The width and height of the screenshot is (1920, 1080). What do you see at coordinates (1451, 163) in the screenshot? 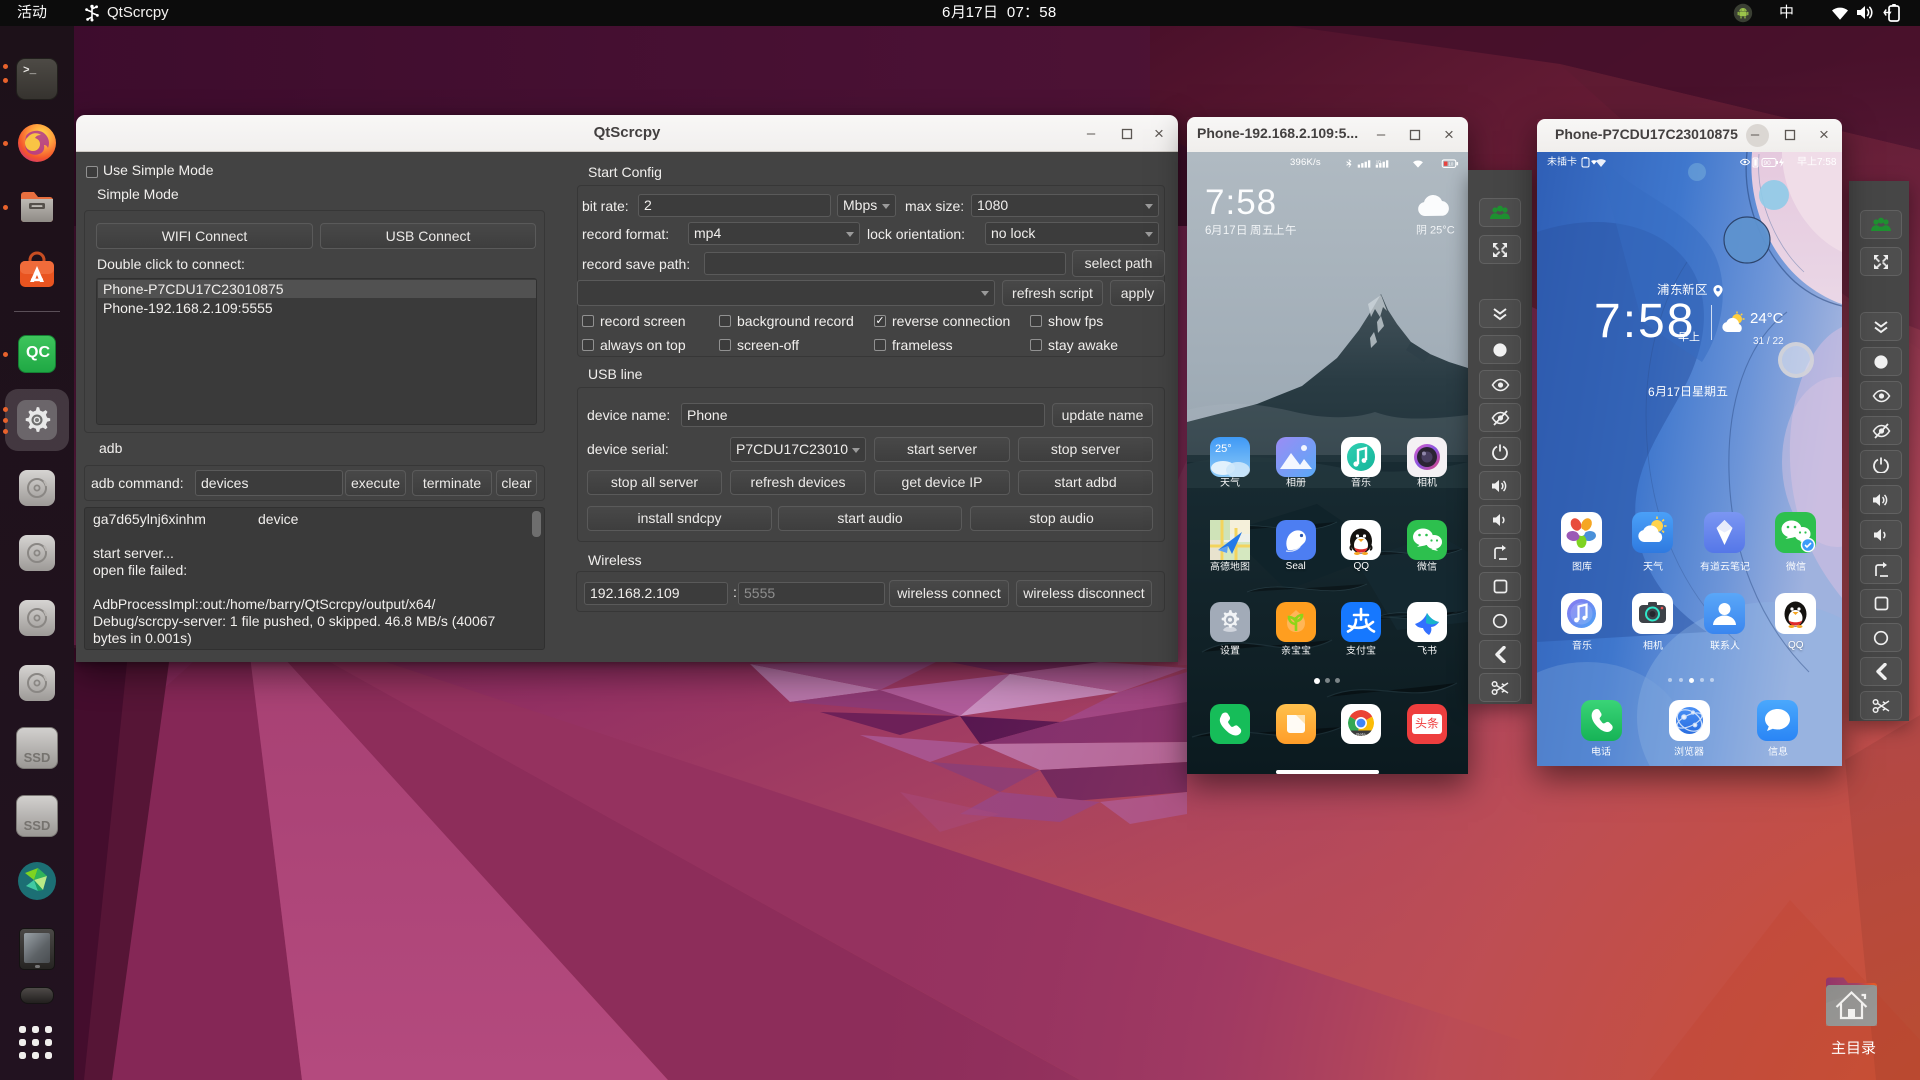
I see `svg-text: 10` at bounding box center [1451, 163].